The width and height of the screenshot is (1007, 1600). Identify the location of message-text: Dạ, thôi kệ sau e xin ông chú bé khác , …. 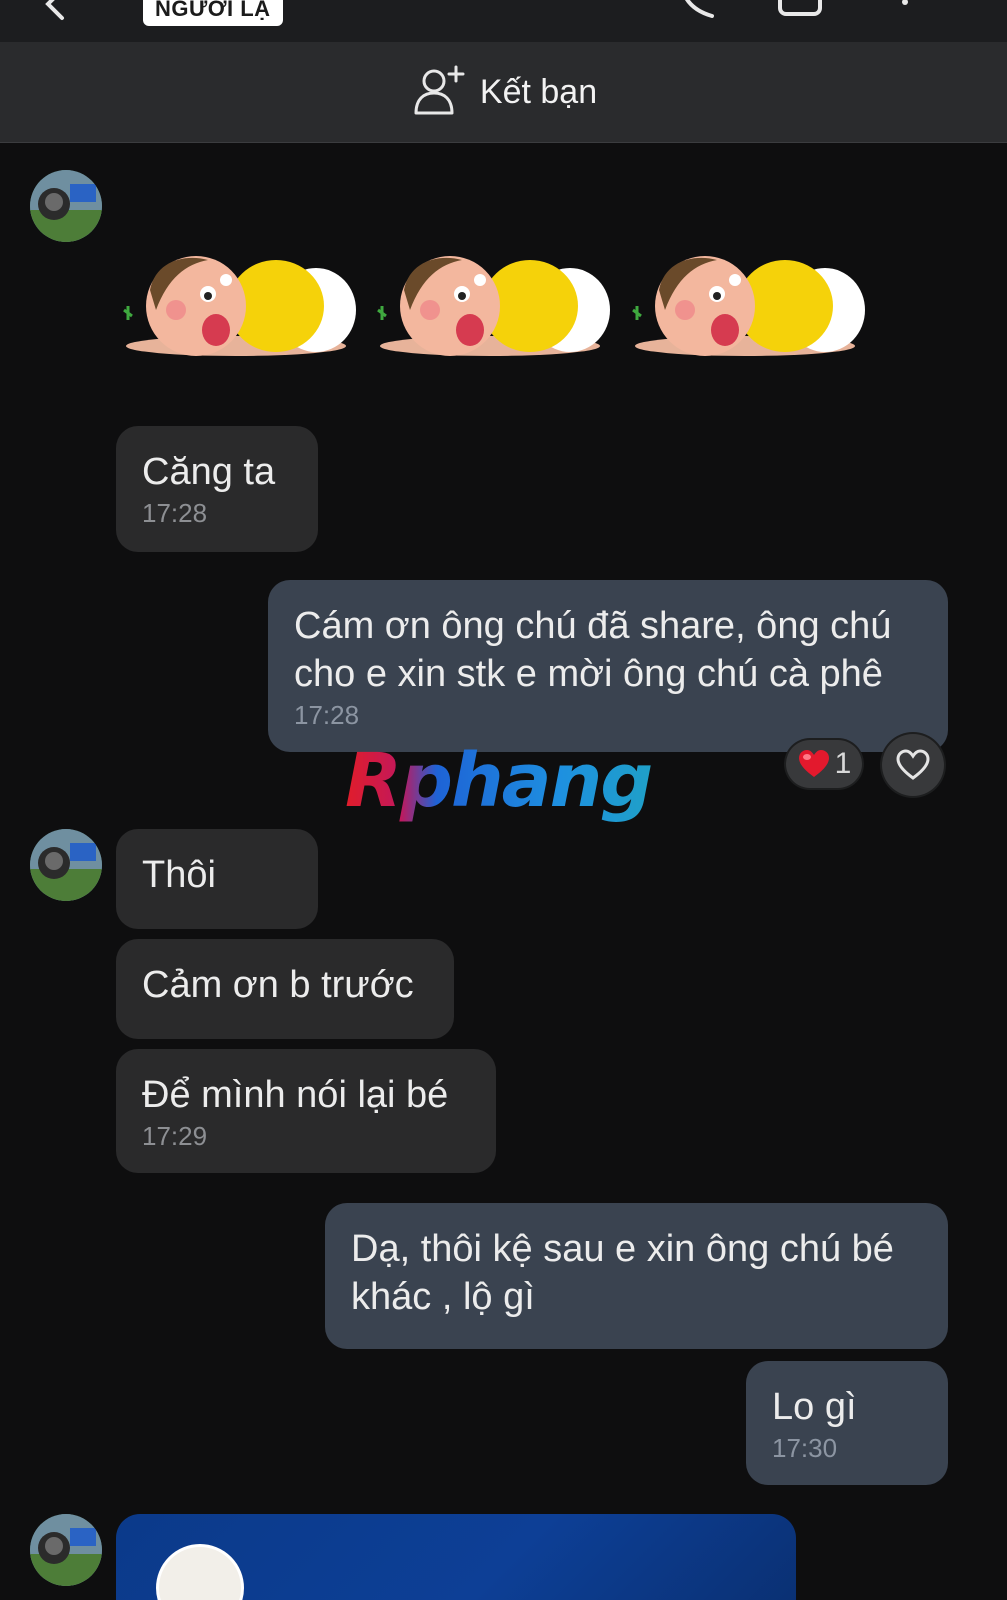
(622, 1273).